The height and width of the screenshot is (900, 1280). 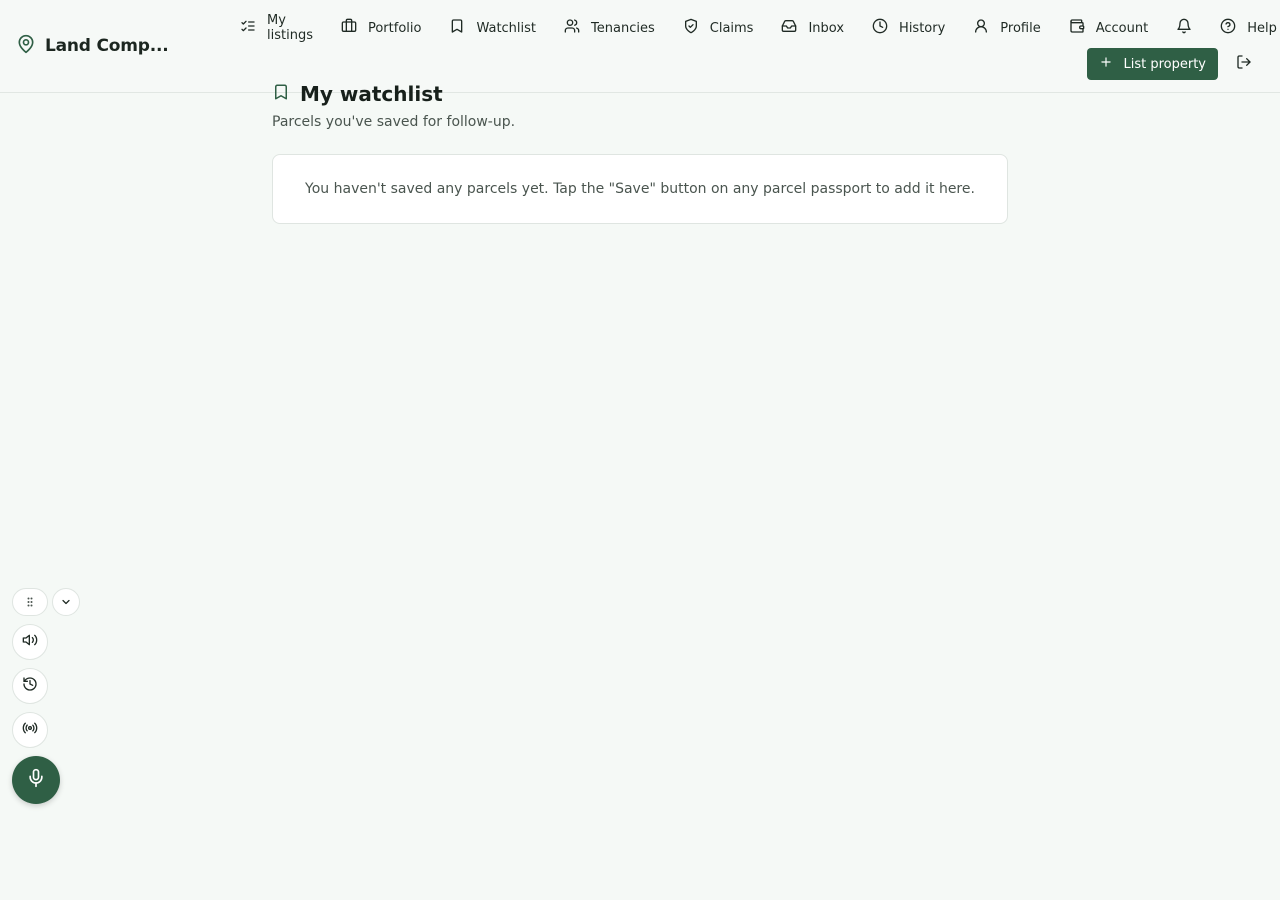 I want to click on nav-item-account: Account, so click(x=1109, y=28).